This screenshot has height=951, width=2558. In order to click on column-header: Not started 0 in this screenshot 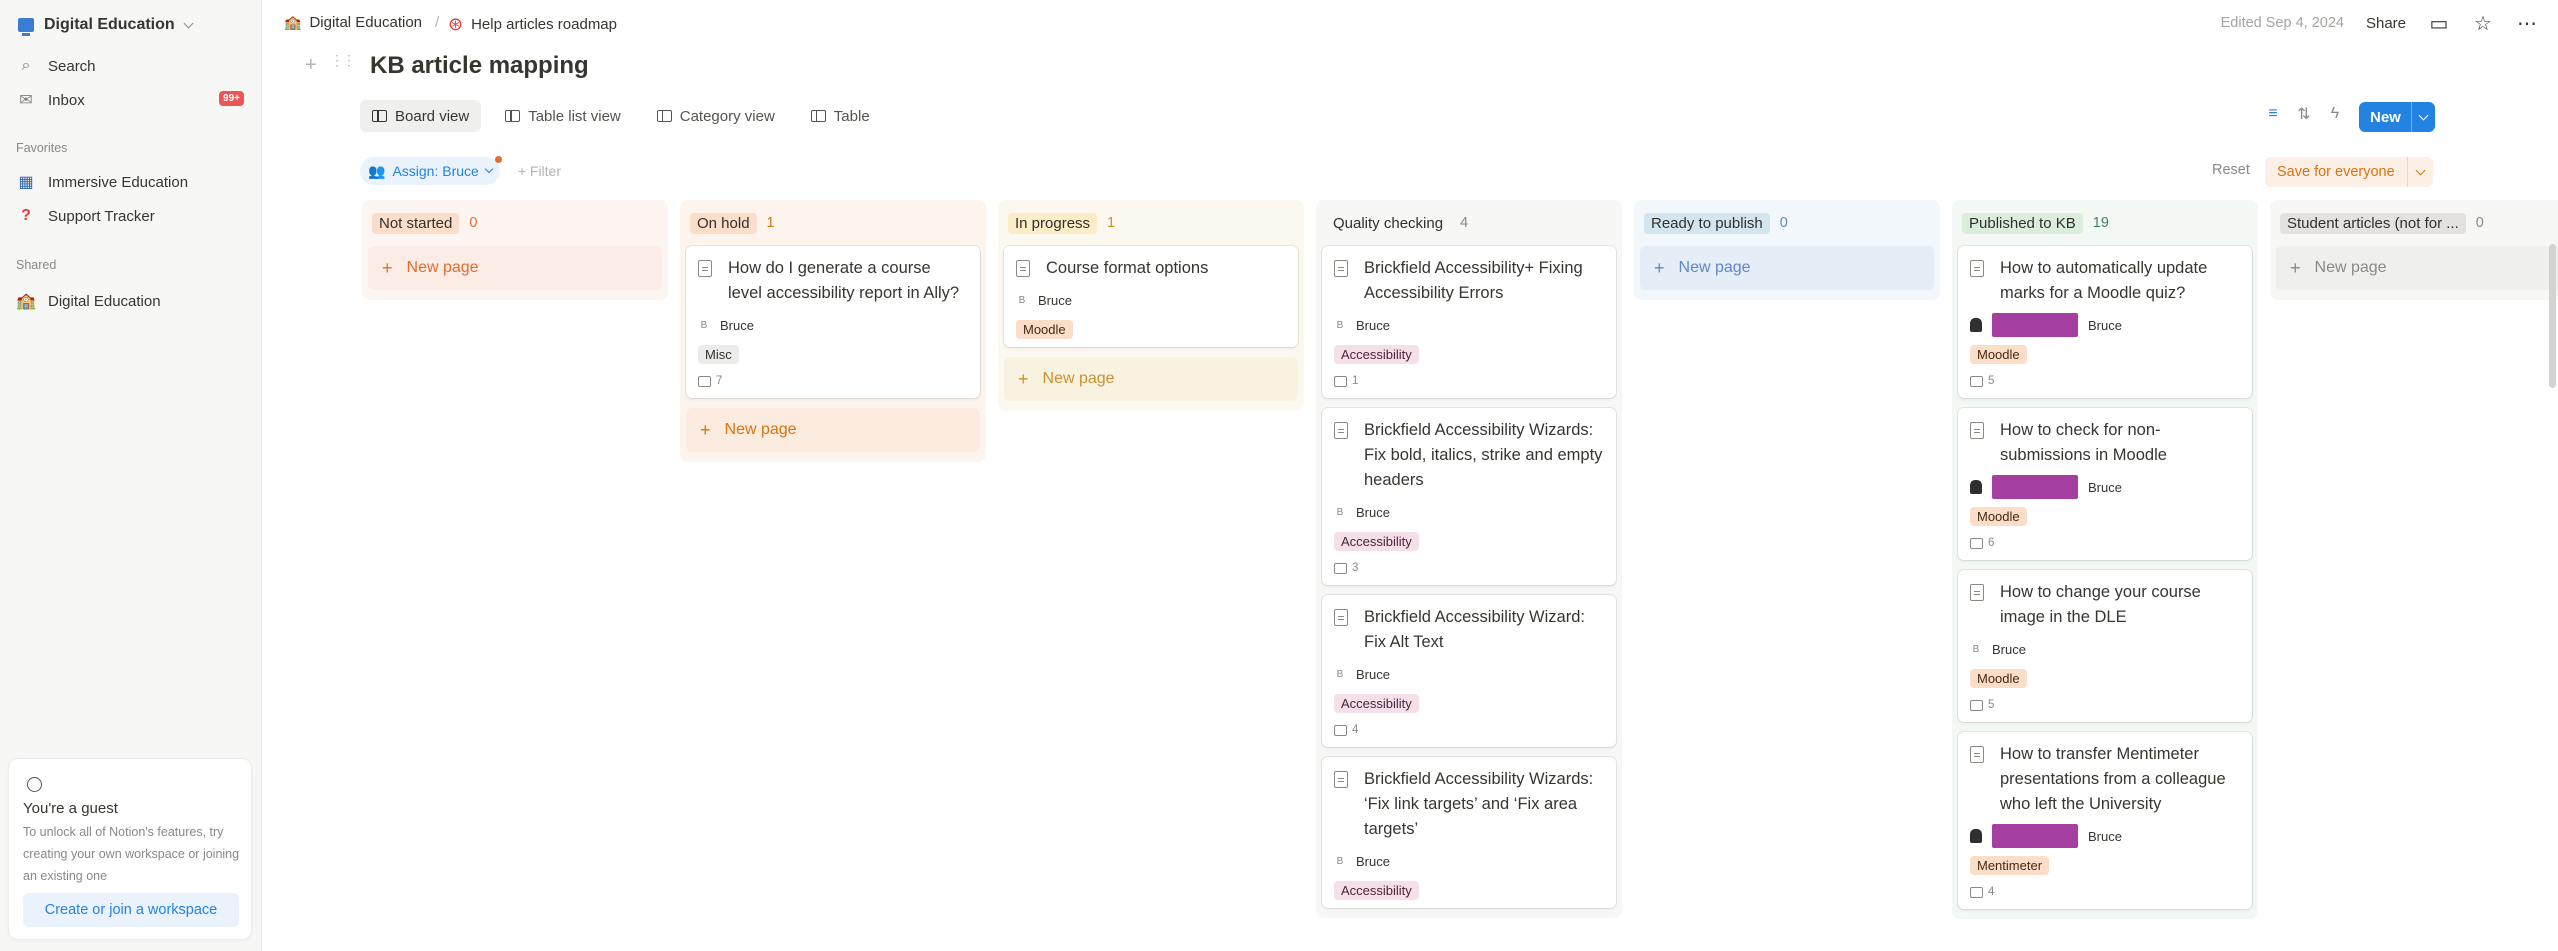, I will do `click(515, 223)`.